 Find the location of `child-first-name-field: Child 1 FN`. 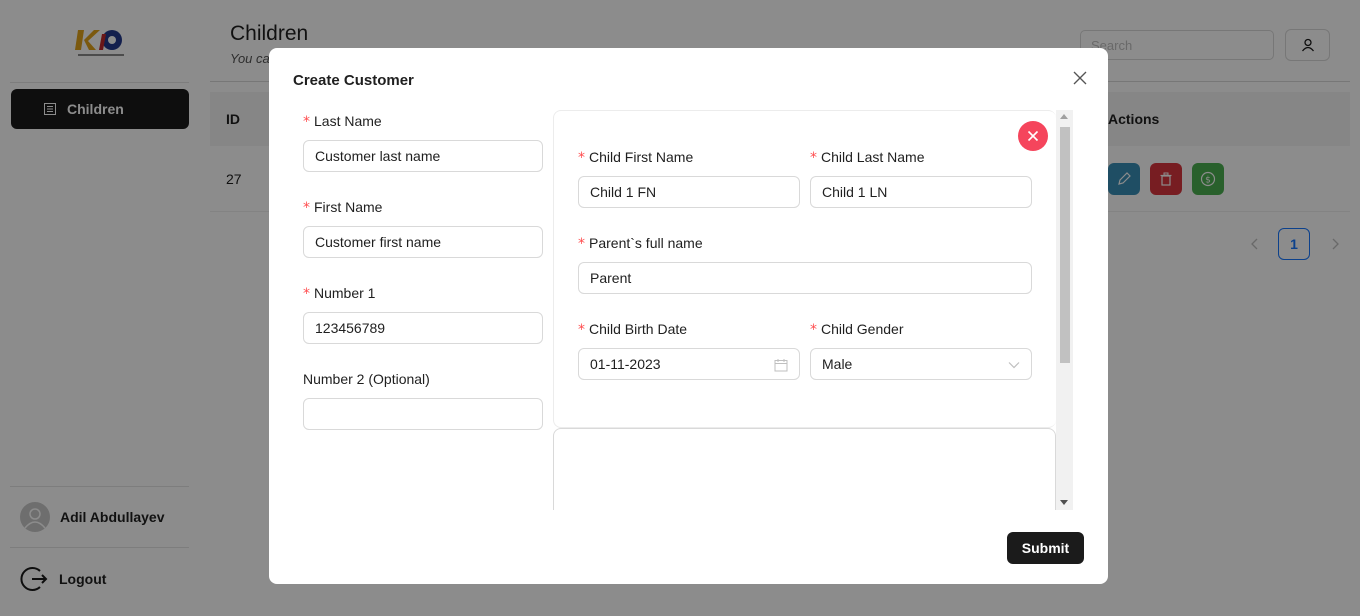

child-first-name-field: Child 1 FN is located at coordinates (689, 192).